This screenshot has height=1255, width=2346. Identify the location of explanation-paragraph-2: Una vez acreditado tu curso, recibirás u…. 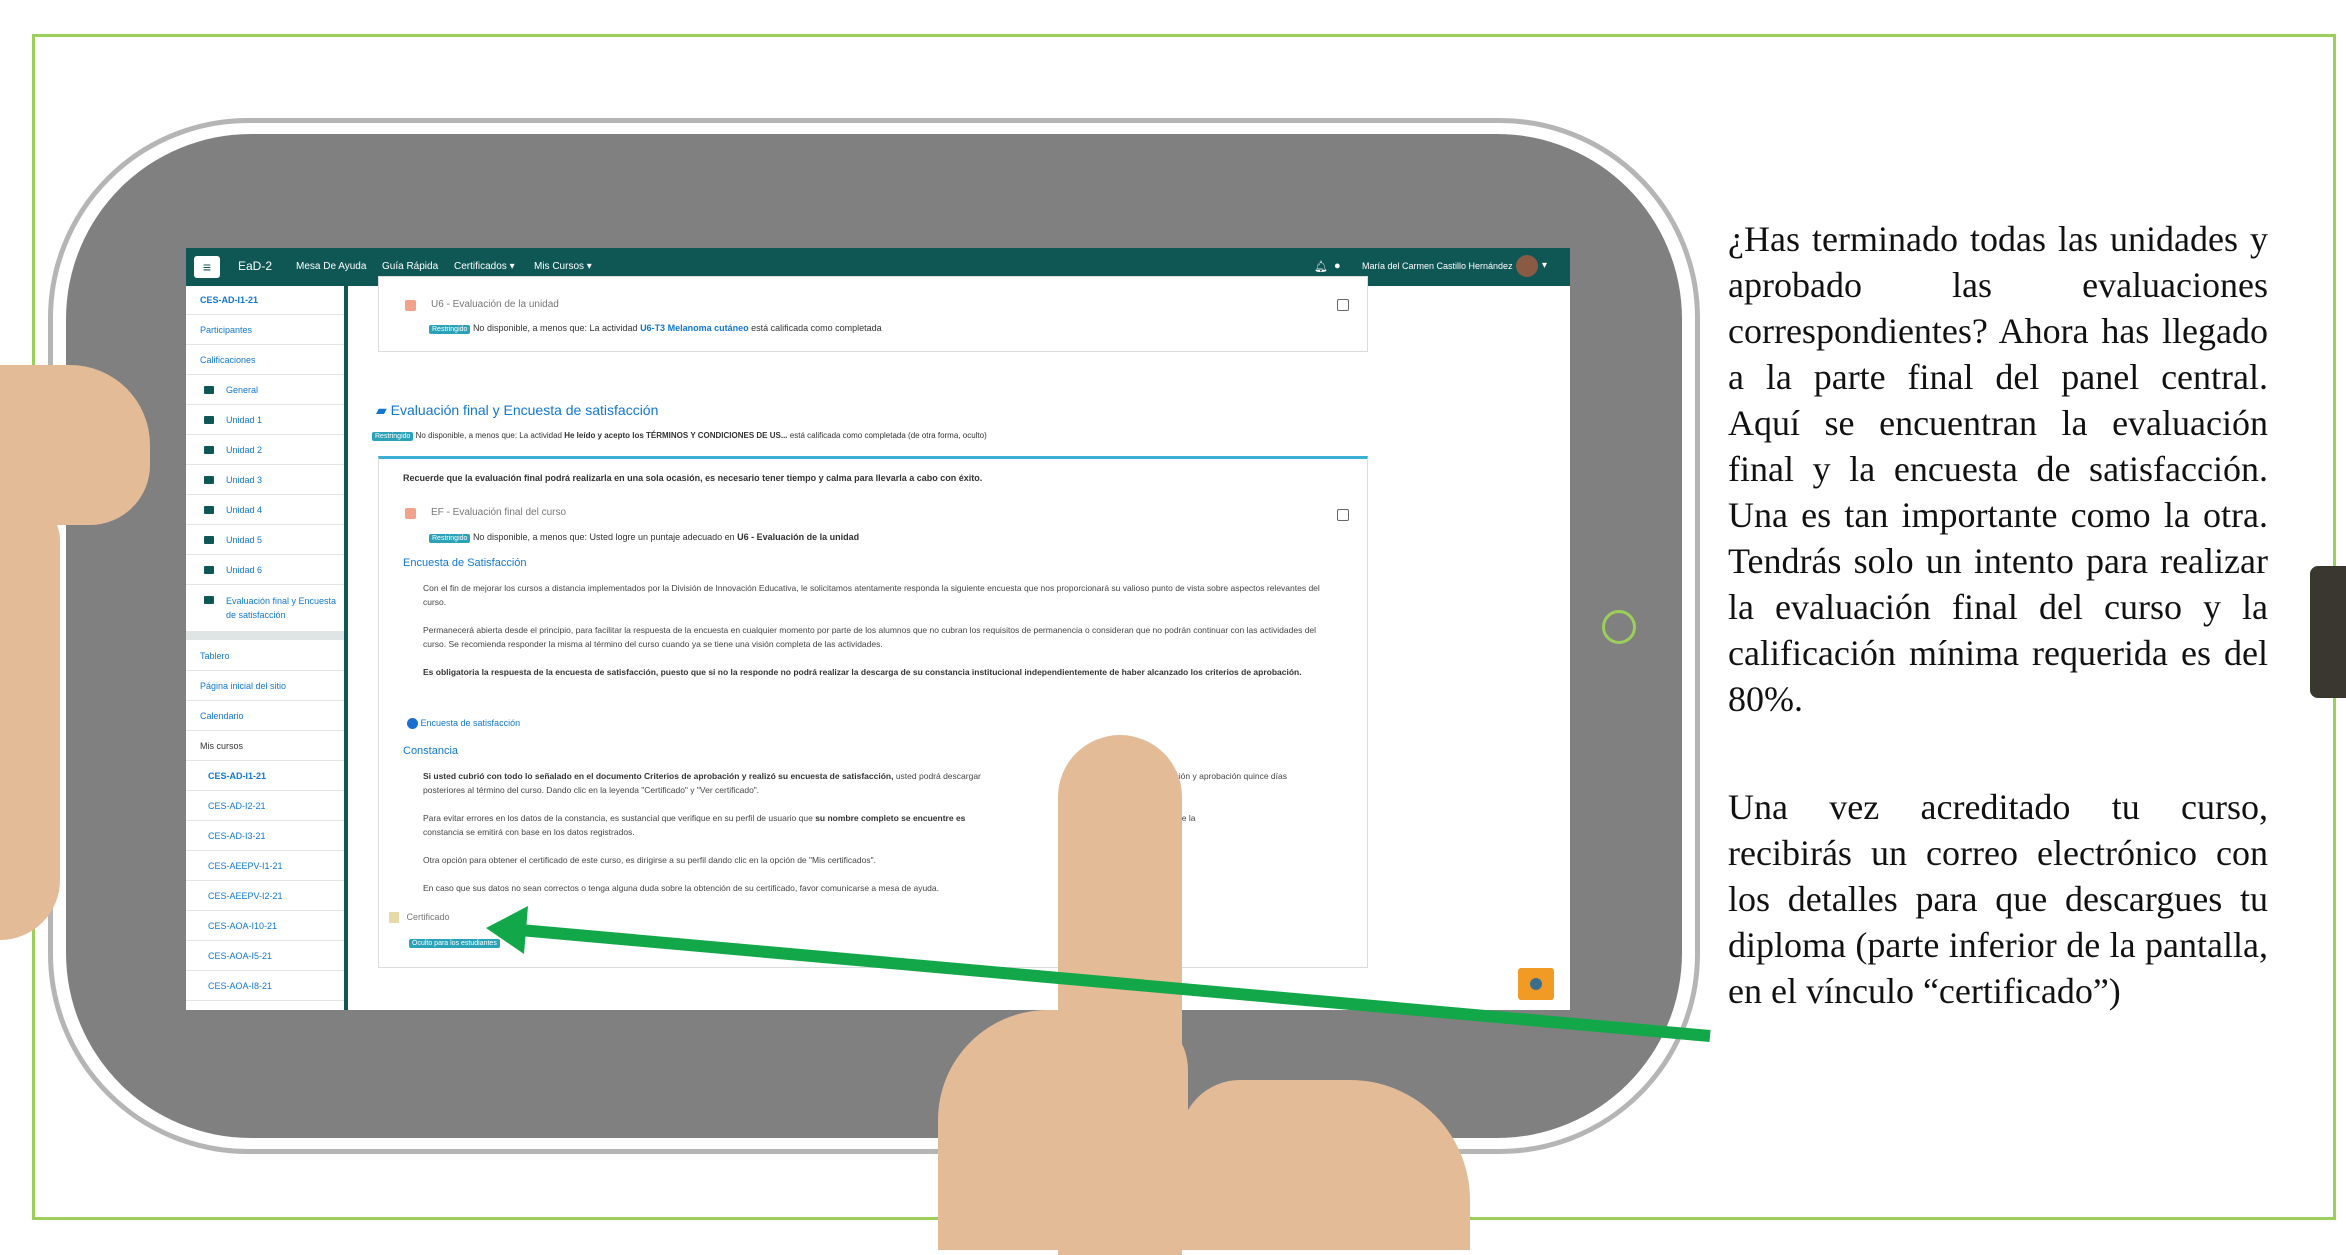
(1998, 899).